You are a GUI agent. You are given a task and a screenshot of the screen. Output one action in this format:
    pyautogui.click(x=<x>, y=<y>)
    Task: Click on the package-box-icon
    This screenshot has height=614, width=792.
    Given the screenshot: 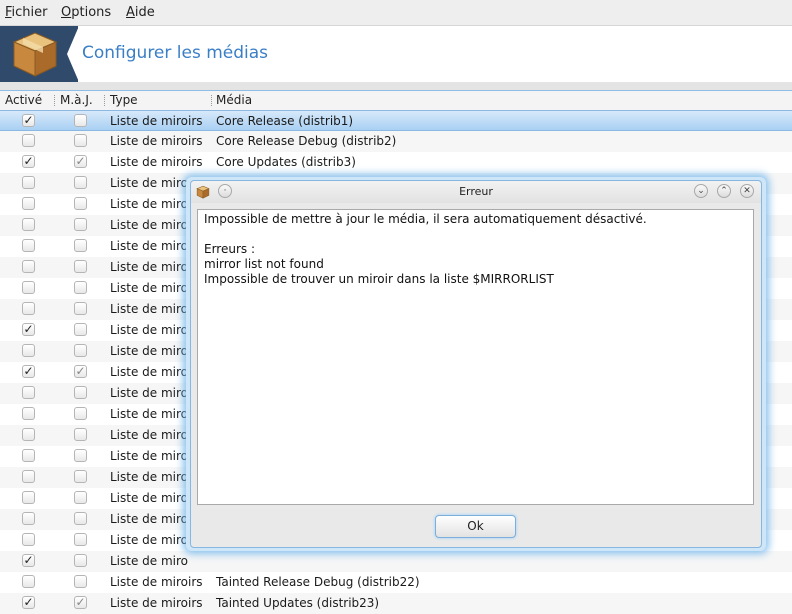 What is the action you would take?
    pyautogui.click(x=35, y=54)
    